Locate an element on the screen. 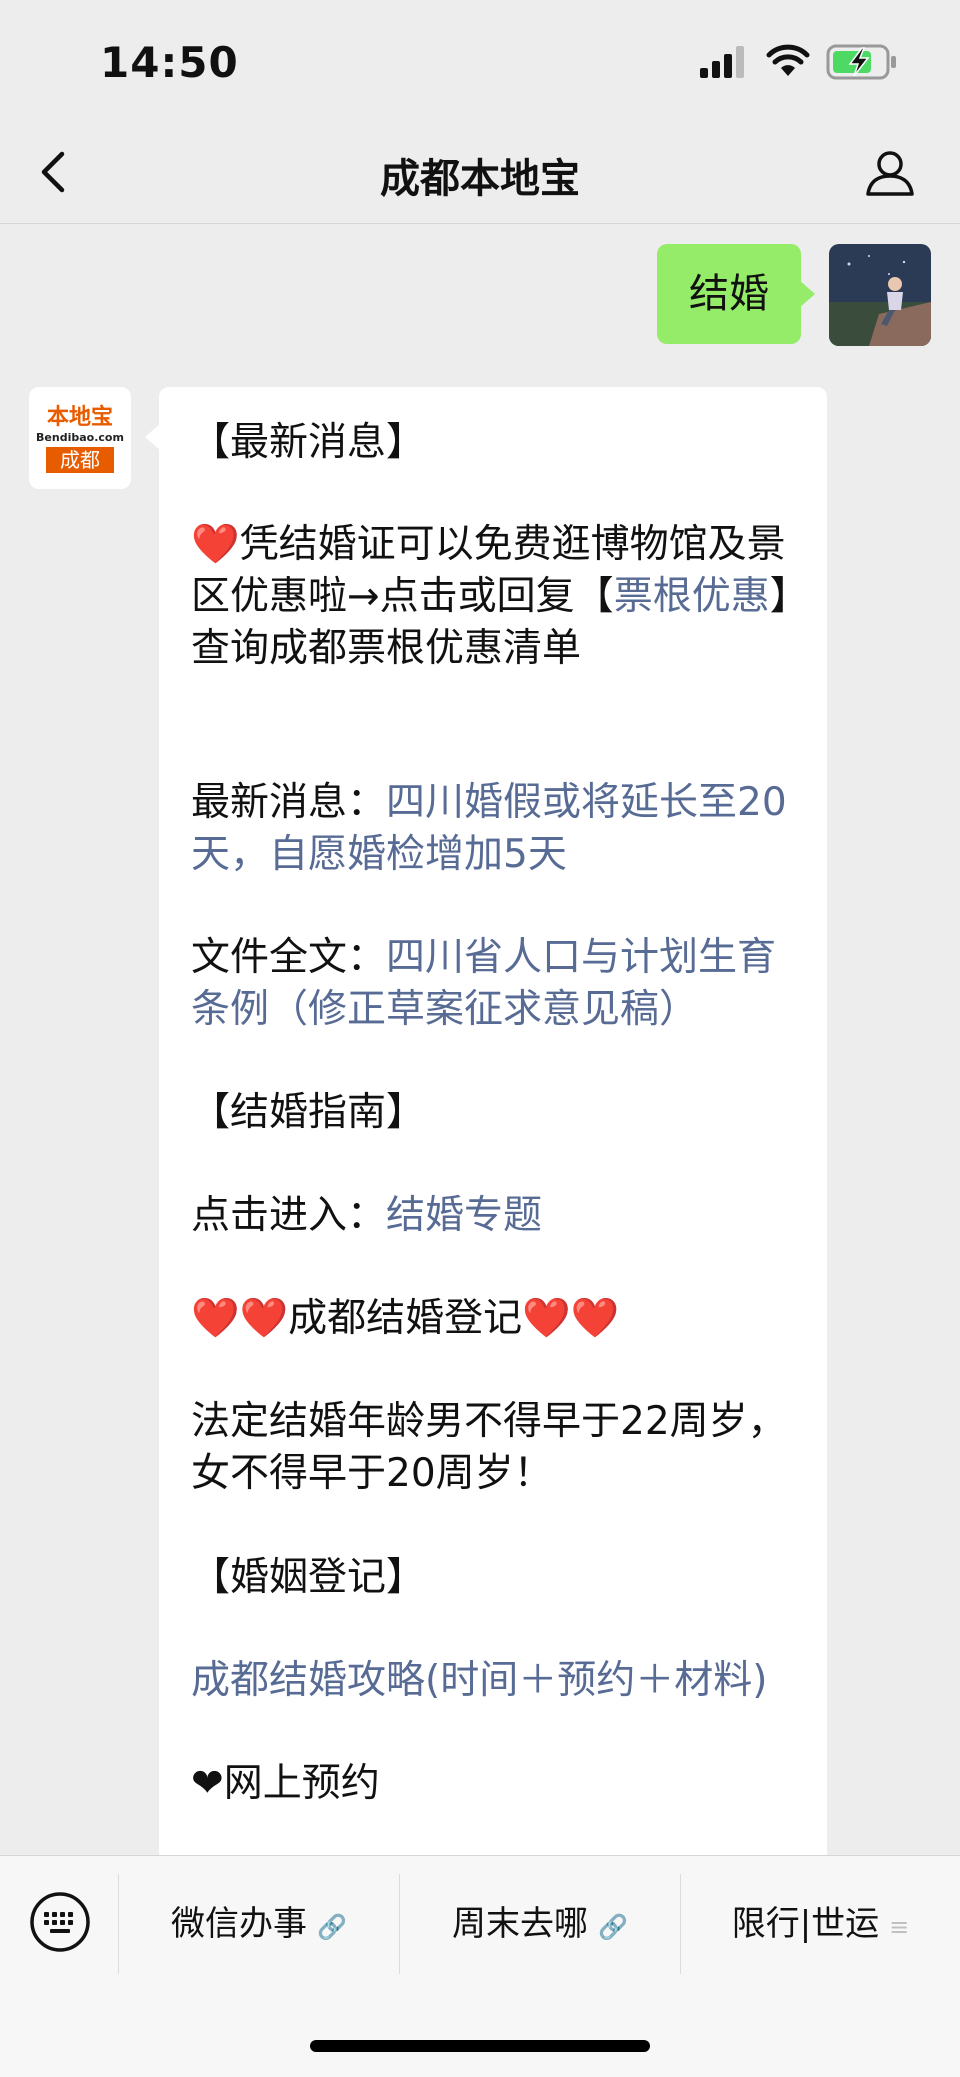 This screenshot has width=960, height=2077. user-avatar is located at coordinates (880, 295).